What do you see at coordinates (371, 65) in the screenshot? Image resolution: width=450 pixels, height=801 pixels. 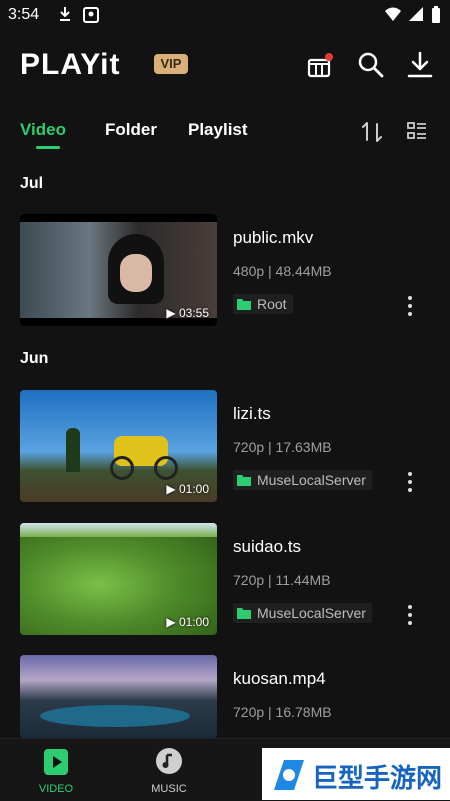 I see `search-icon` at bounding box center [371, 65].